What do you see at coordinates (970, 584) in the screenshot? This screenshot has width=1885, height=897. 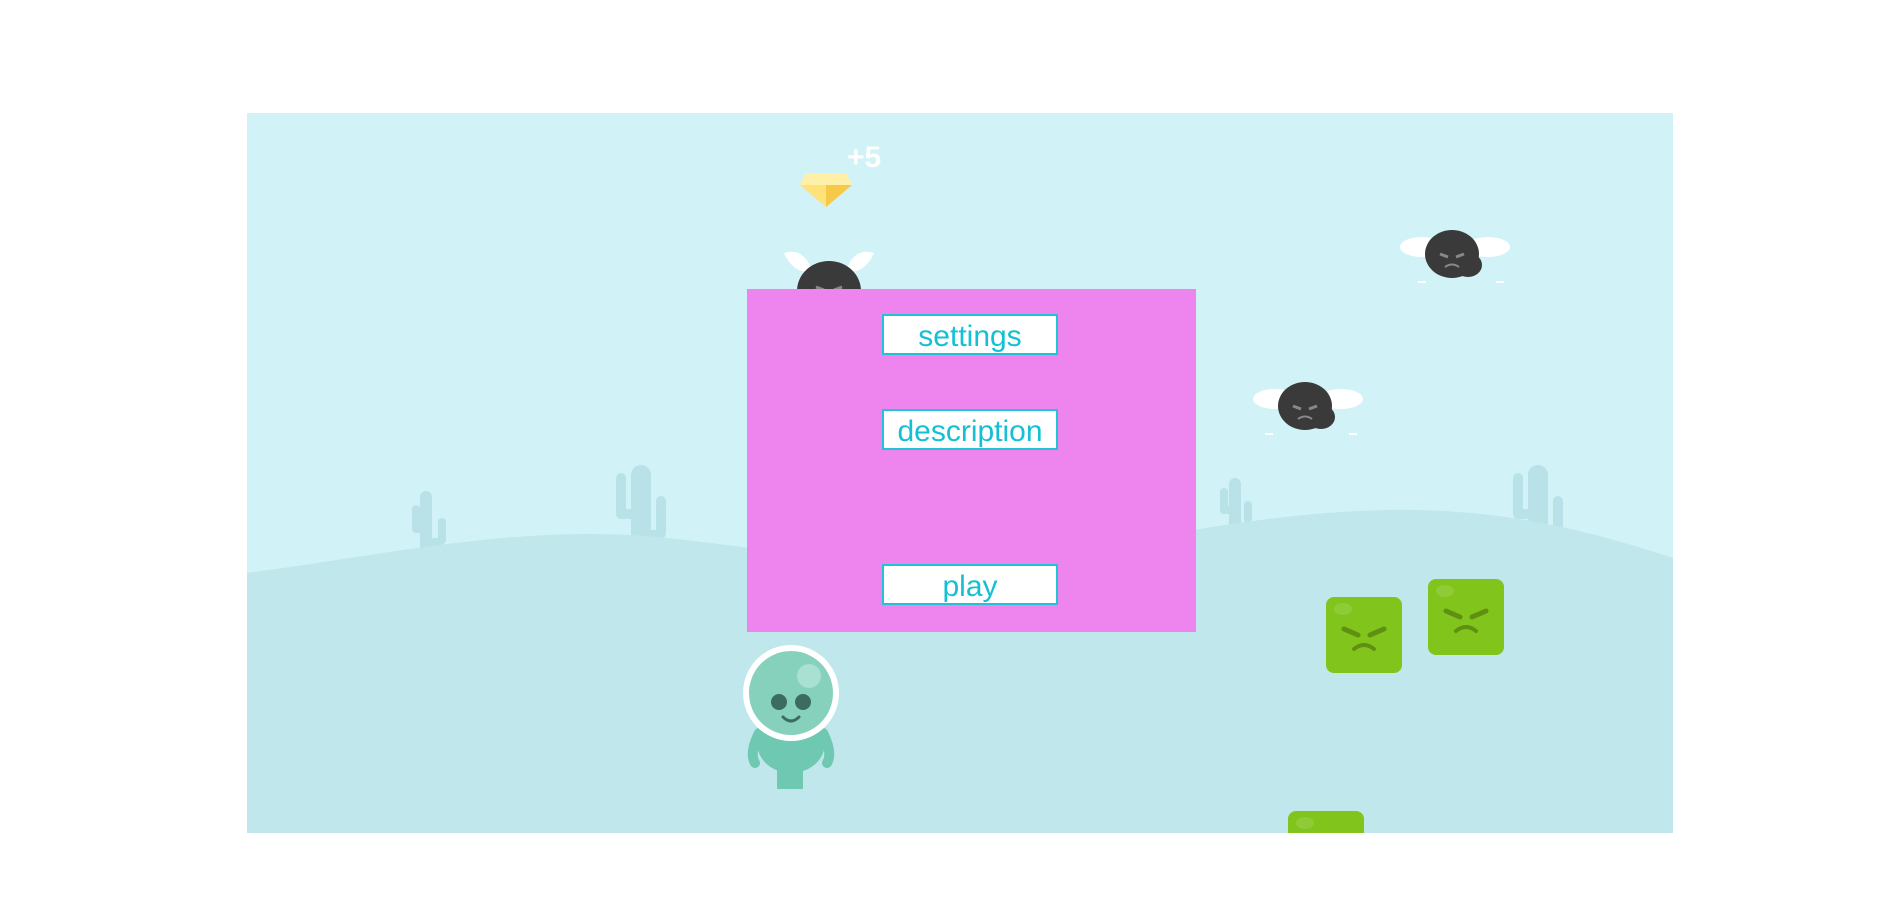 I see `play-button: play` at bounding box center [970, 584].